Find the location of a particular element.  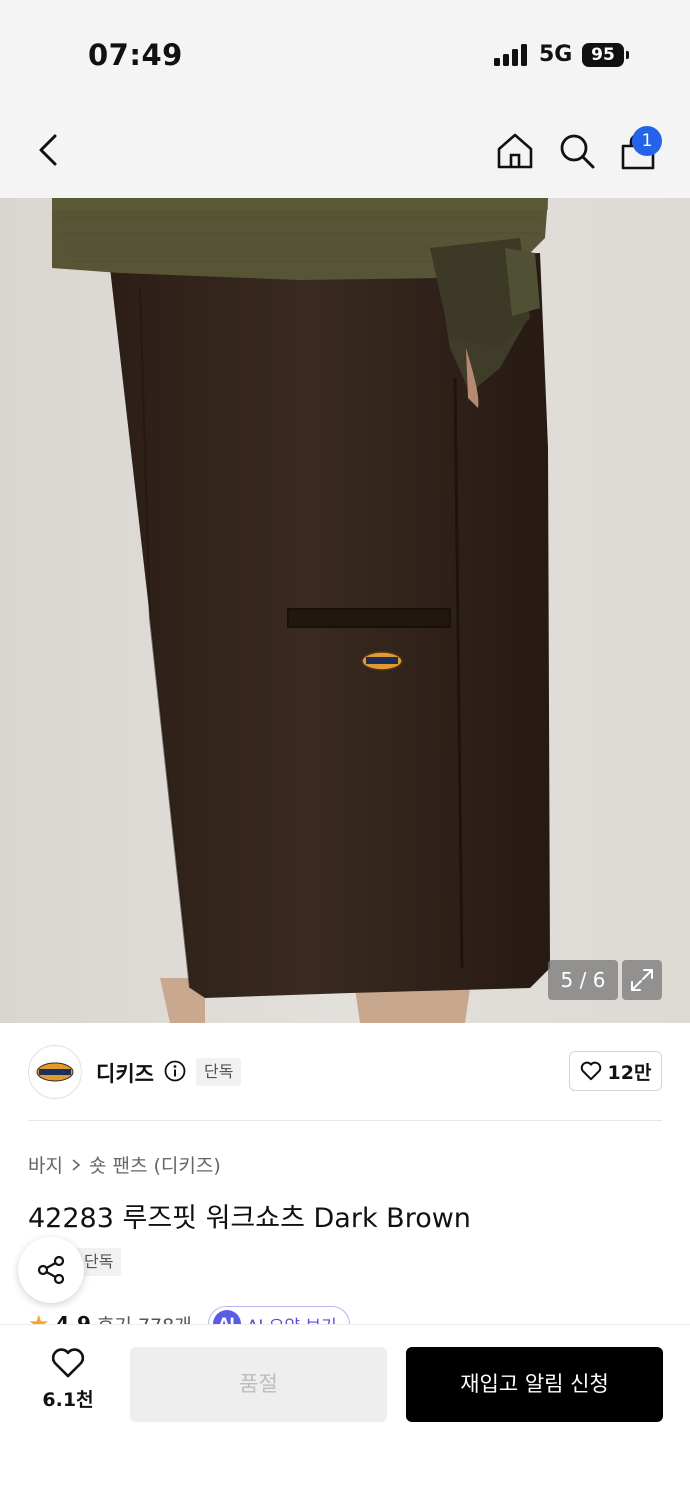

share-icon is located at coordinates (51, 1270).